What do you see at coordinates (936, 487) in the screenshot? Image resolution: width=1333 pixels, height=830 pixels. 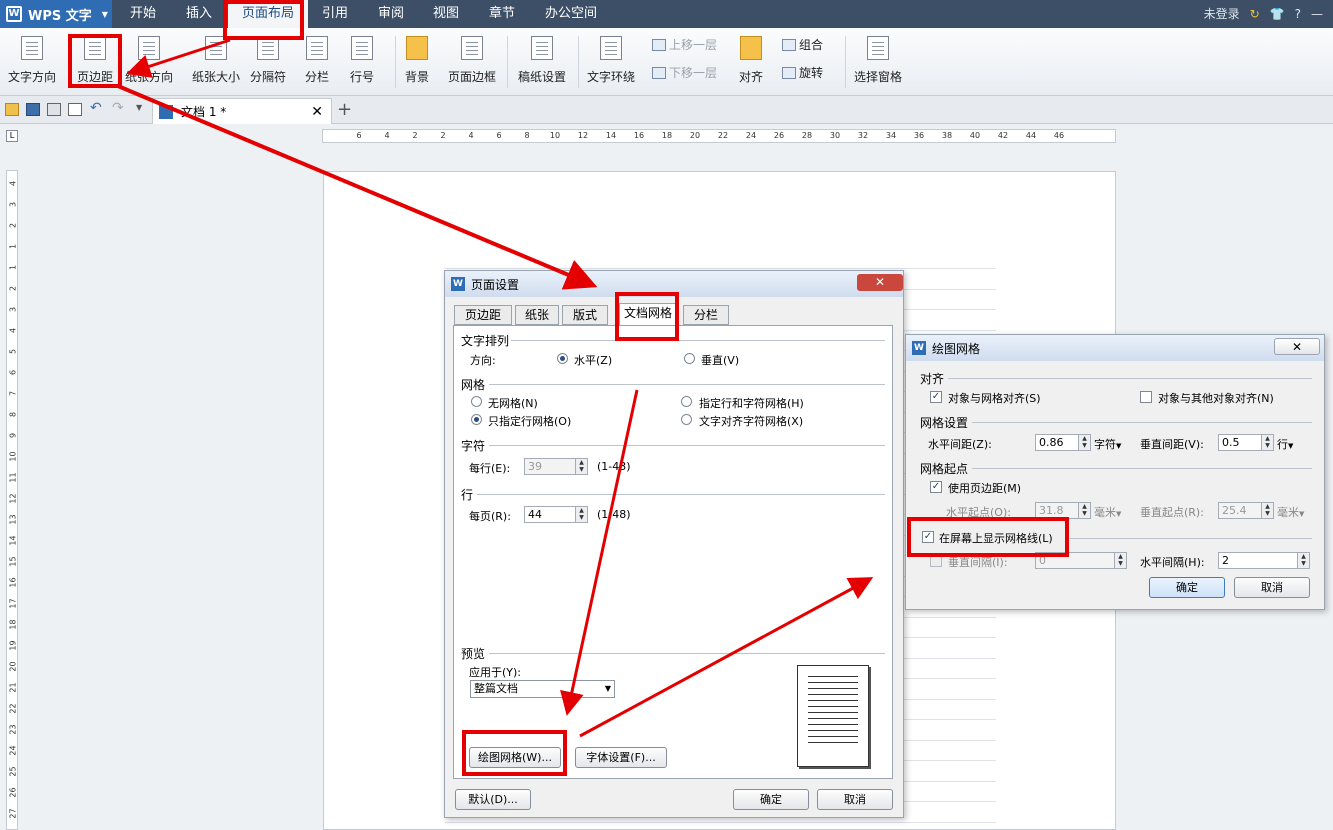 I see `use-margins-checkbox: ✓` at bounding box center [936, 487].